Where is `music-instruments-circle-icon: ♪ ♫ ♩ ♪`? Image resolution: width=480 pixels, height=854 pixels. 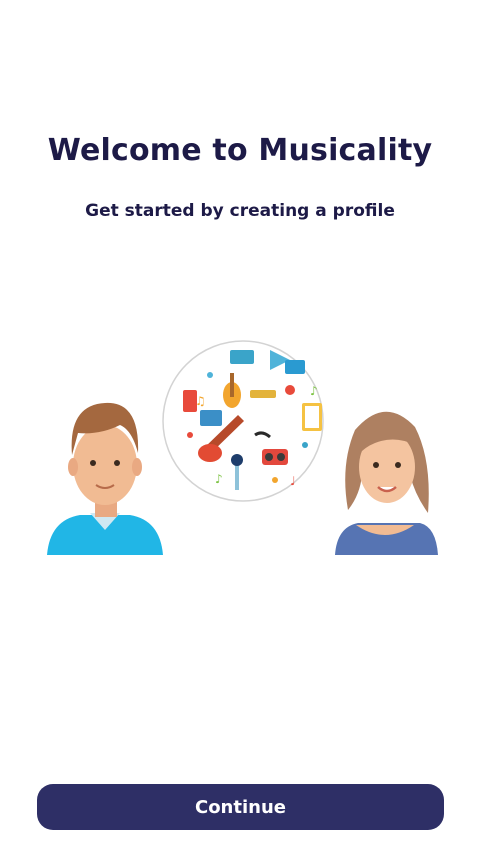 music-instruments-circle-icon: ♪ ♫ ♩ ♪ is located at coordinates (243, 421).